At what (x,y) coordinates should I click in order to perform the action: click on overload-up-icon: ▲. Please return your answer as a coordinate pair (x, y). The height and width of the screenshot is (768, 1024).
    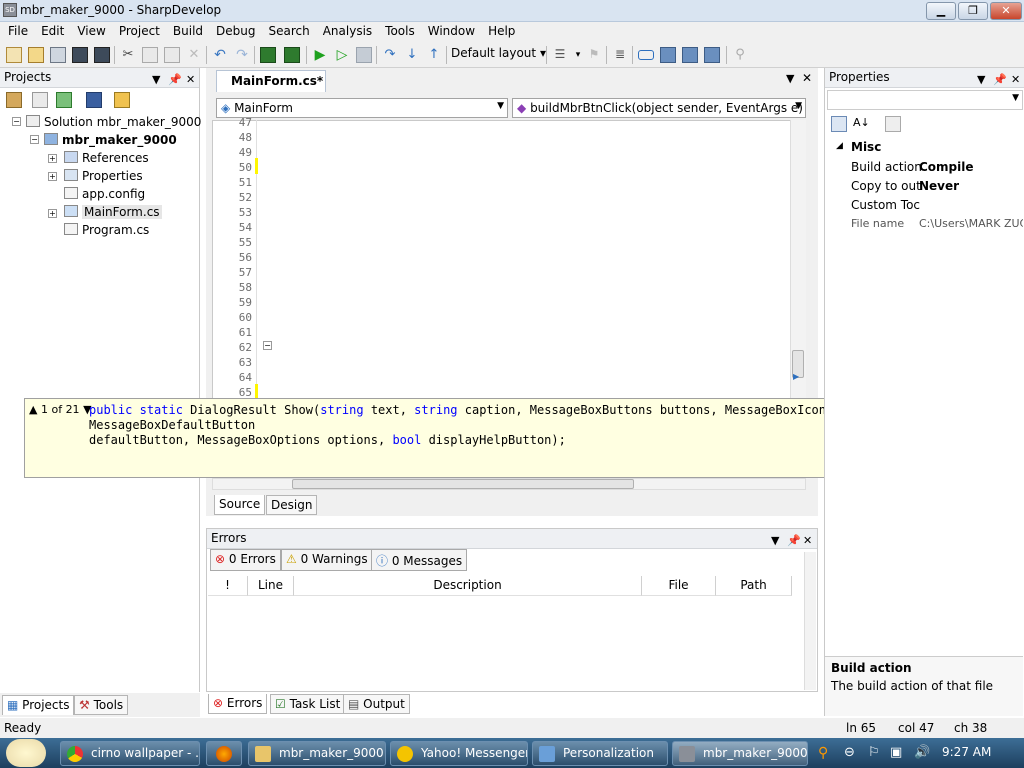
    Looking at the image, I should click on (33, 409).